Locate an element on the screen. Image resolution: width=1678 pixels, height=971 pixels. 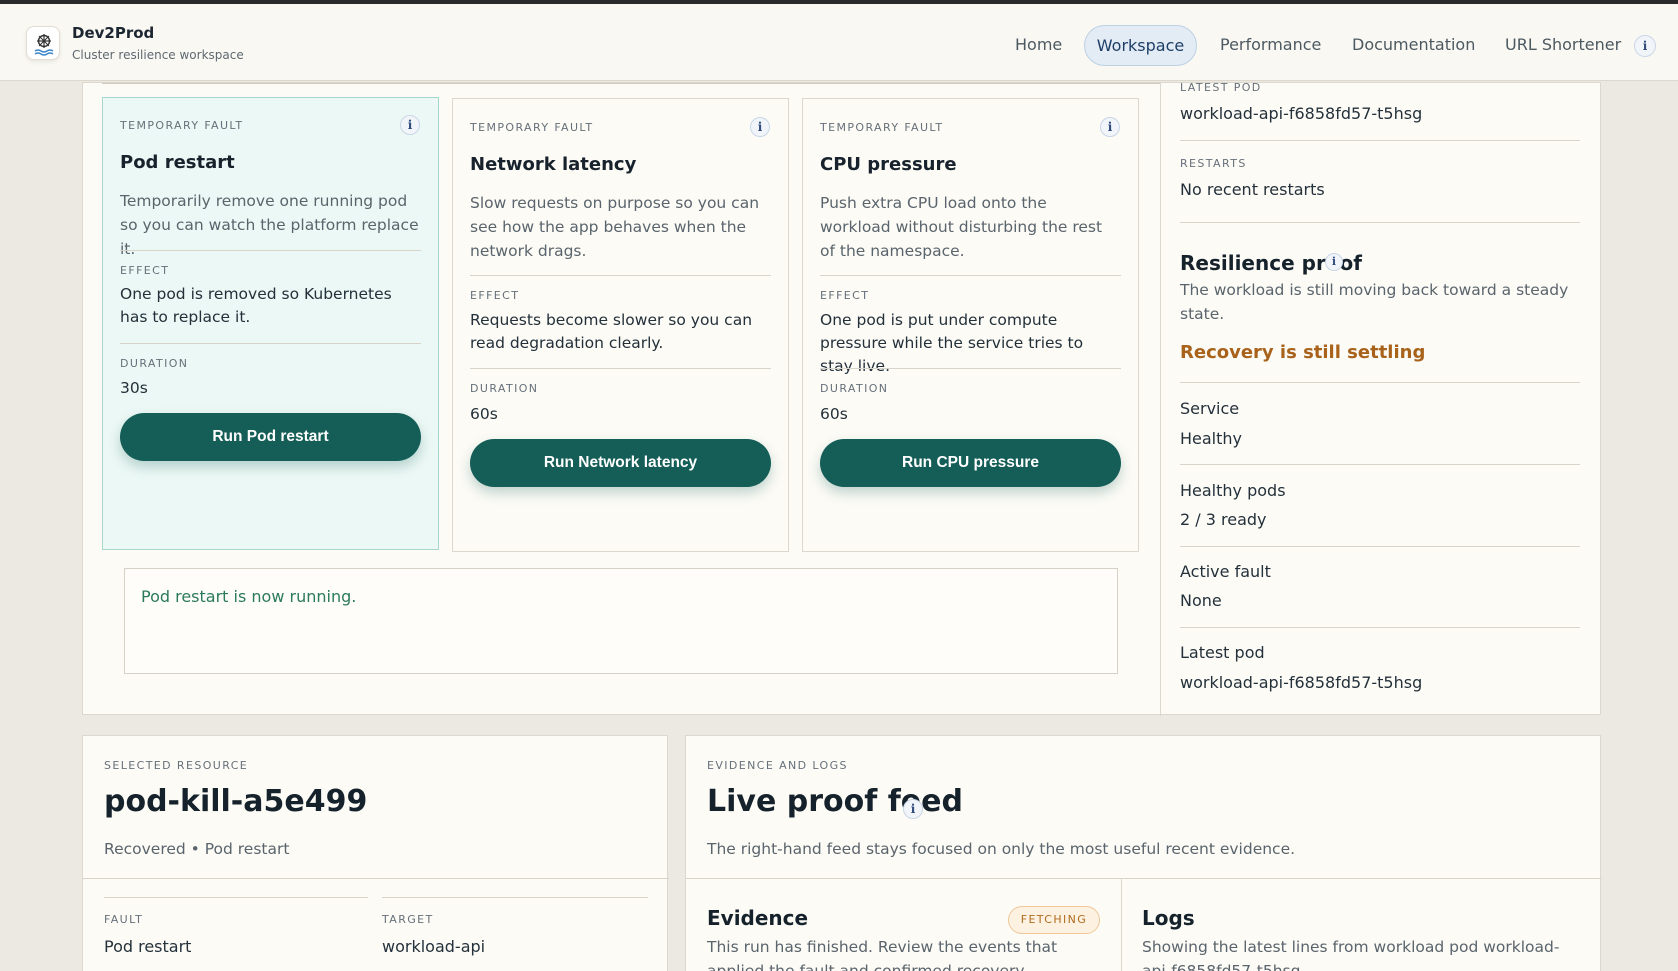
service-label: Service is located at coordinates (1210, 408).